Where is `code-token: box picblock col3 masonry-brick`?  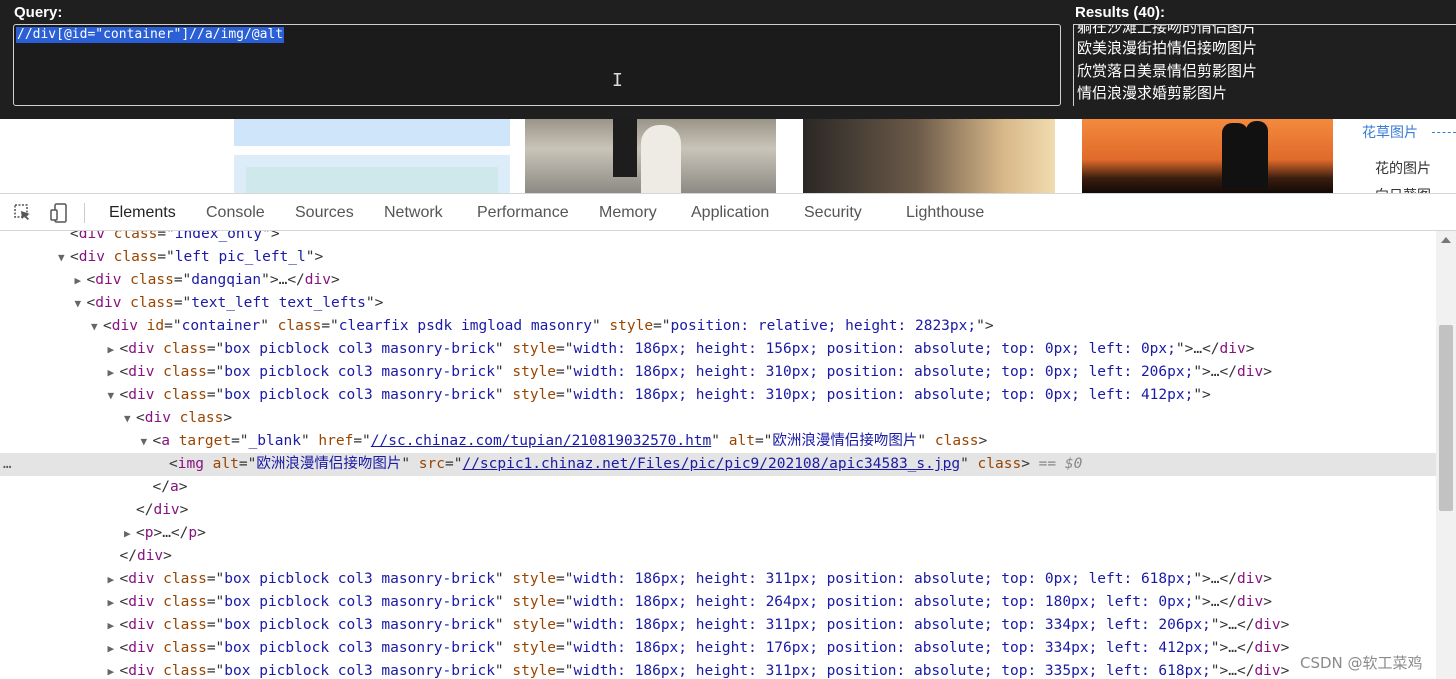 code-token: box picblock col3 masonry-brick is located at coordinates (359, 625).